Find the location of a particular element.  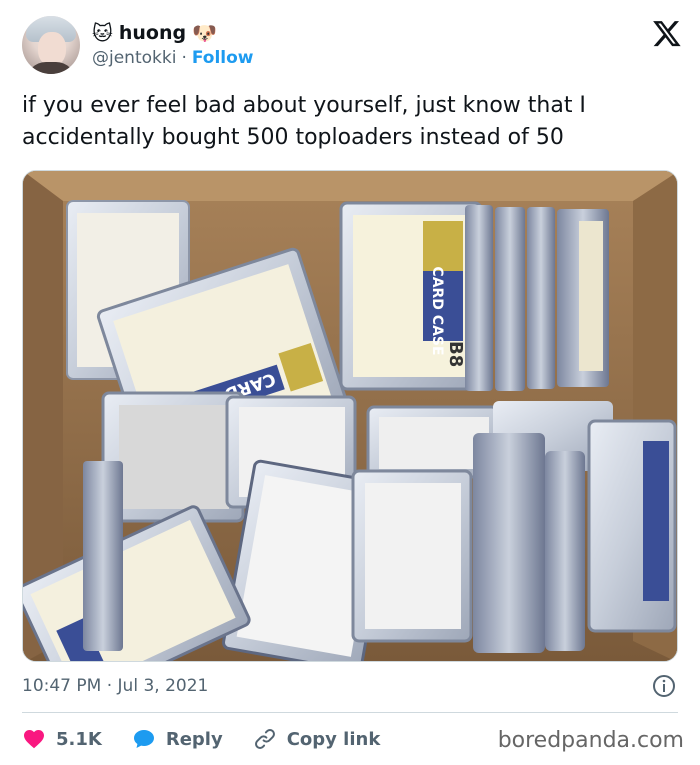

watermark: boredpanda.com is located at coordinates (590, 740).